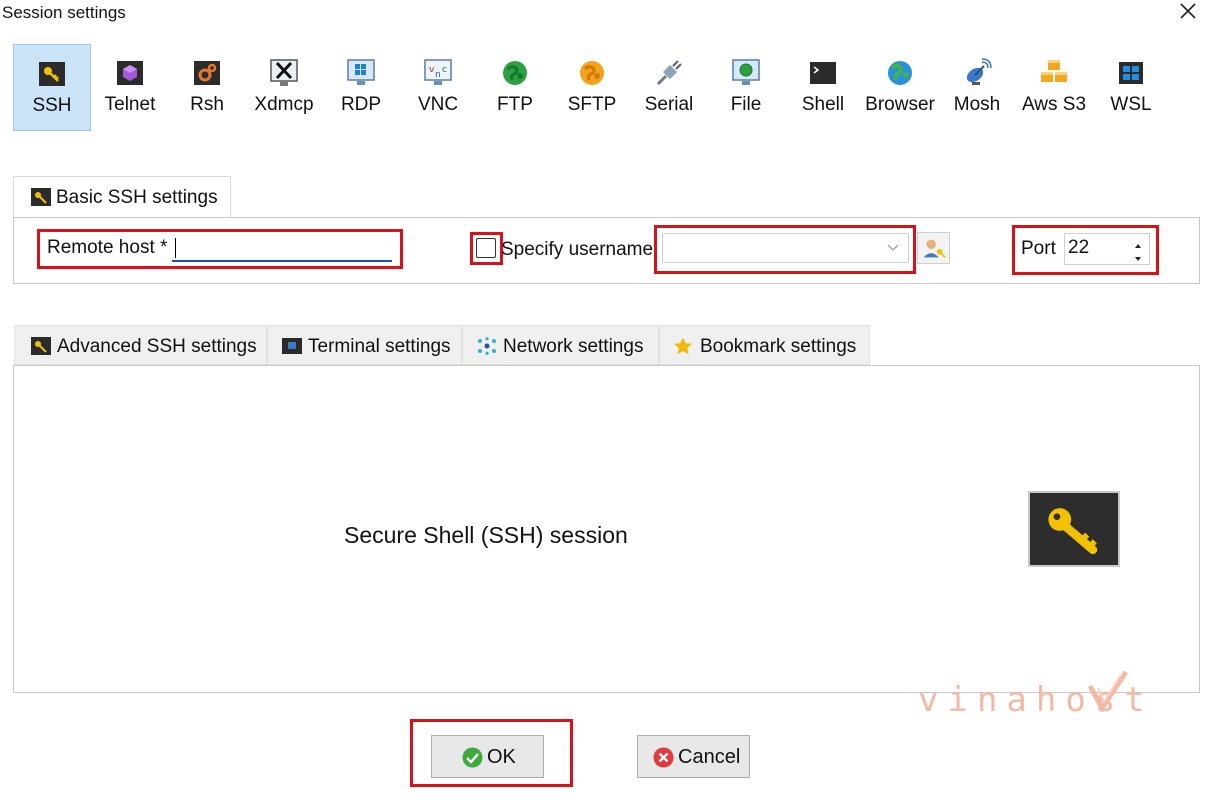 This screenshot has height=800, width=1210. What do you see at coordinates (292, 346) in the screenshot?
I see `terminal-icon` at bounding box center [292, 346].